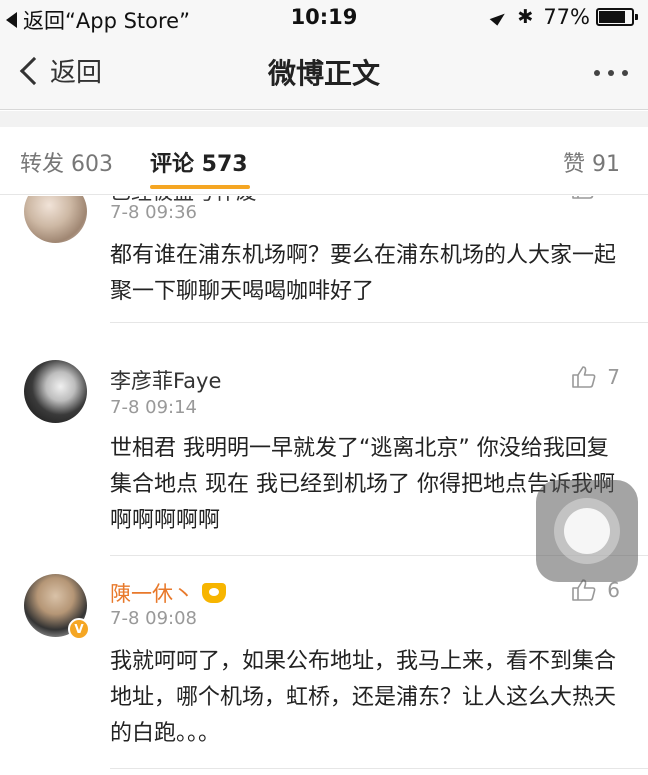 This screenshot has width=648, height=775. I want to click on battery-icon, so click(617, 17).